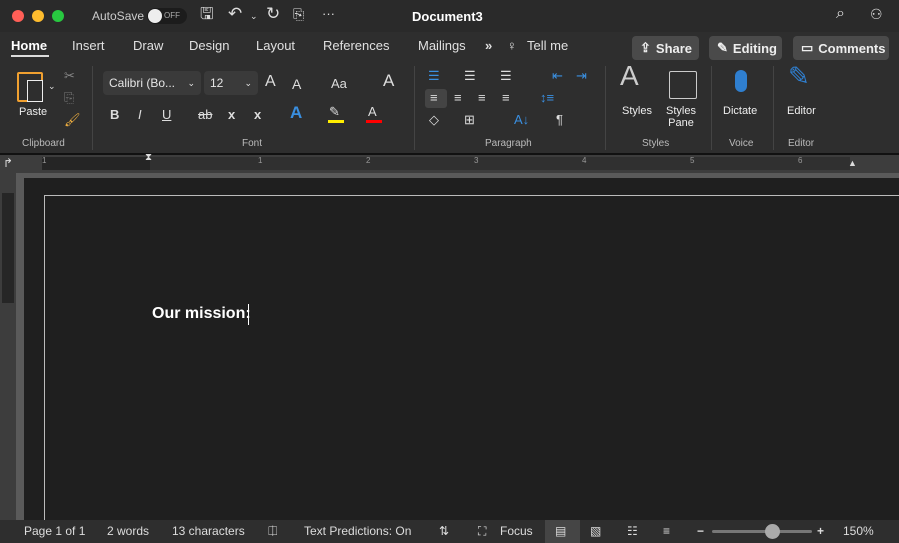  What do you see at coordinates (201, 314) in the screenshot?
I see `document-text: Our mission:` at bounding box center [201, 314].